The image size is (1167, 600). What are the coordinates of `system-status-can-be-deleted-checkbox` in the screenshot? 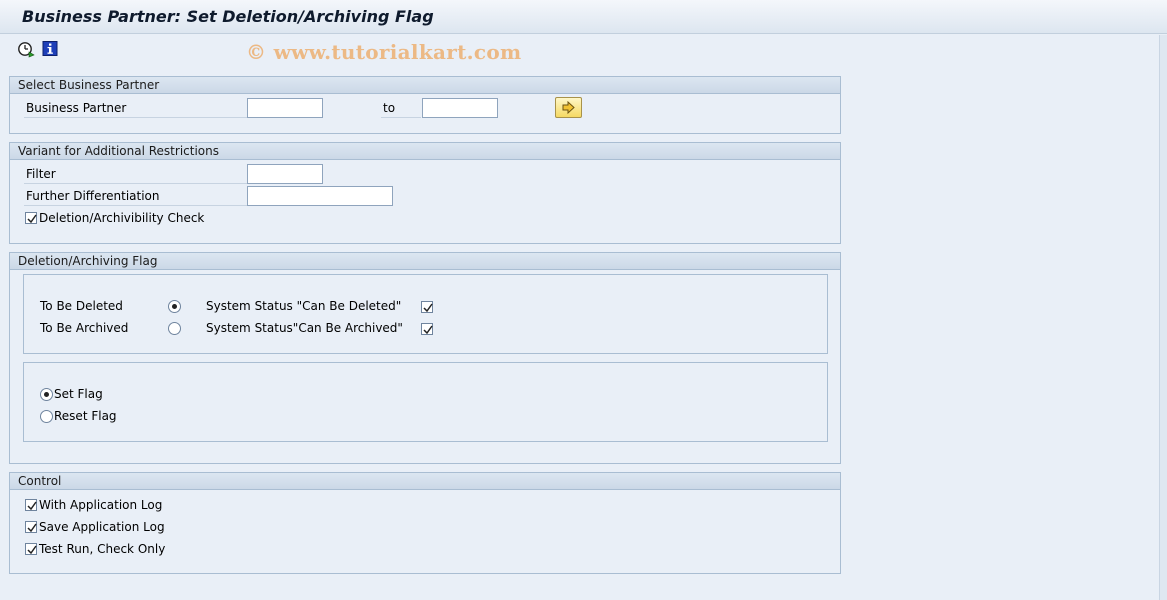 It's located at (427, 307).